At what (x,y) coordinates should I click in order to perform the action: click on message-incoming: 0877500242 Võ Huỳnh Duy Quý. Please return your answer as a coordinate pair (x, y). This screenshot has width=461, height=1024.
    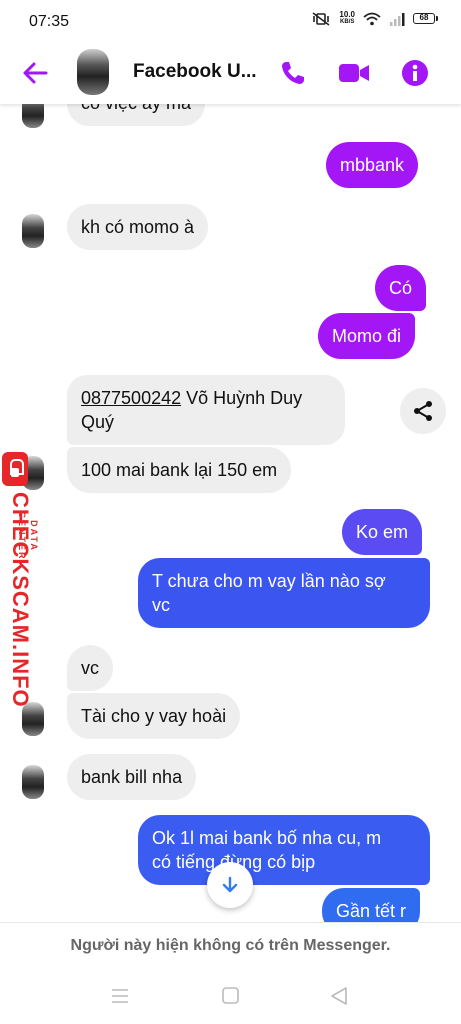
    Looking at the image, I should click on (206, 410).